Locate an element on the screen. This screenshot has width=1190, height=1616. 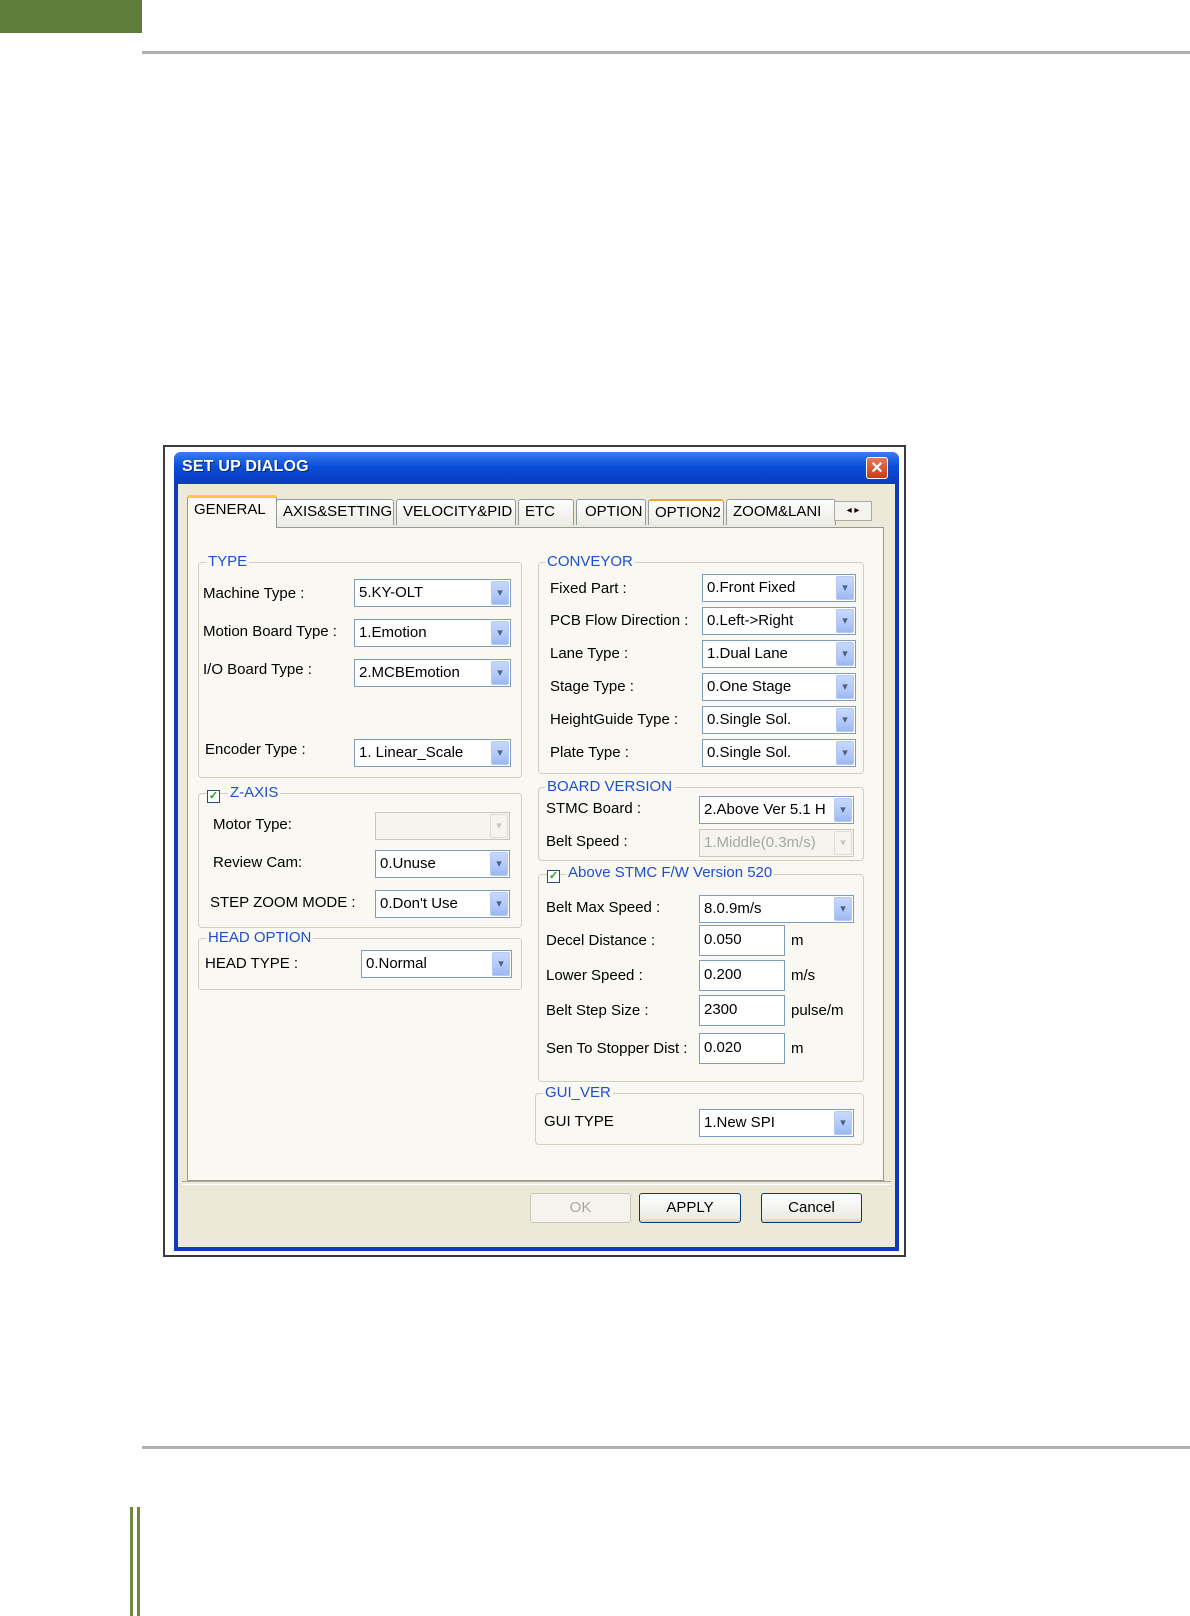
stmc-fw-checkbox: ✓ is located at coordinates (553, 876).